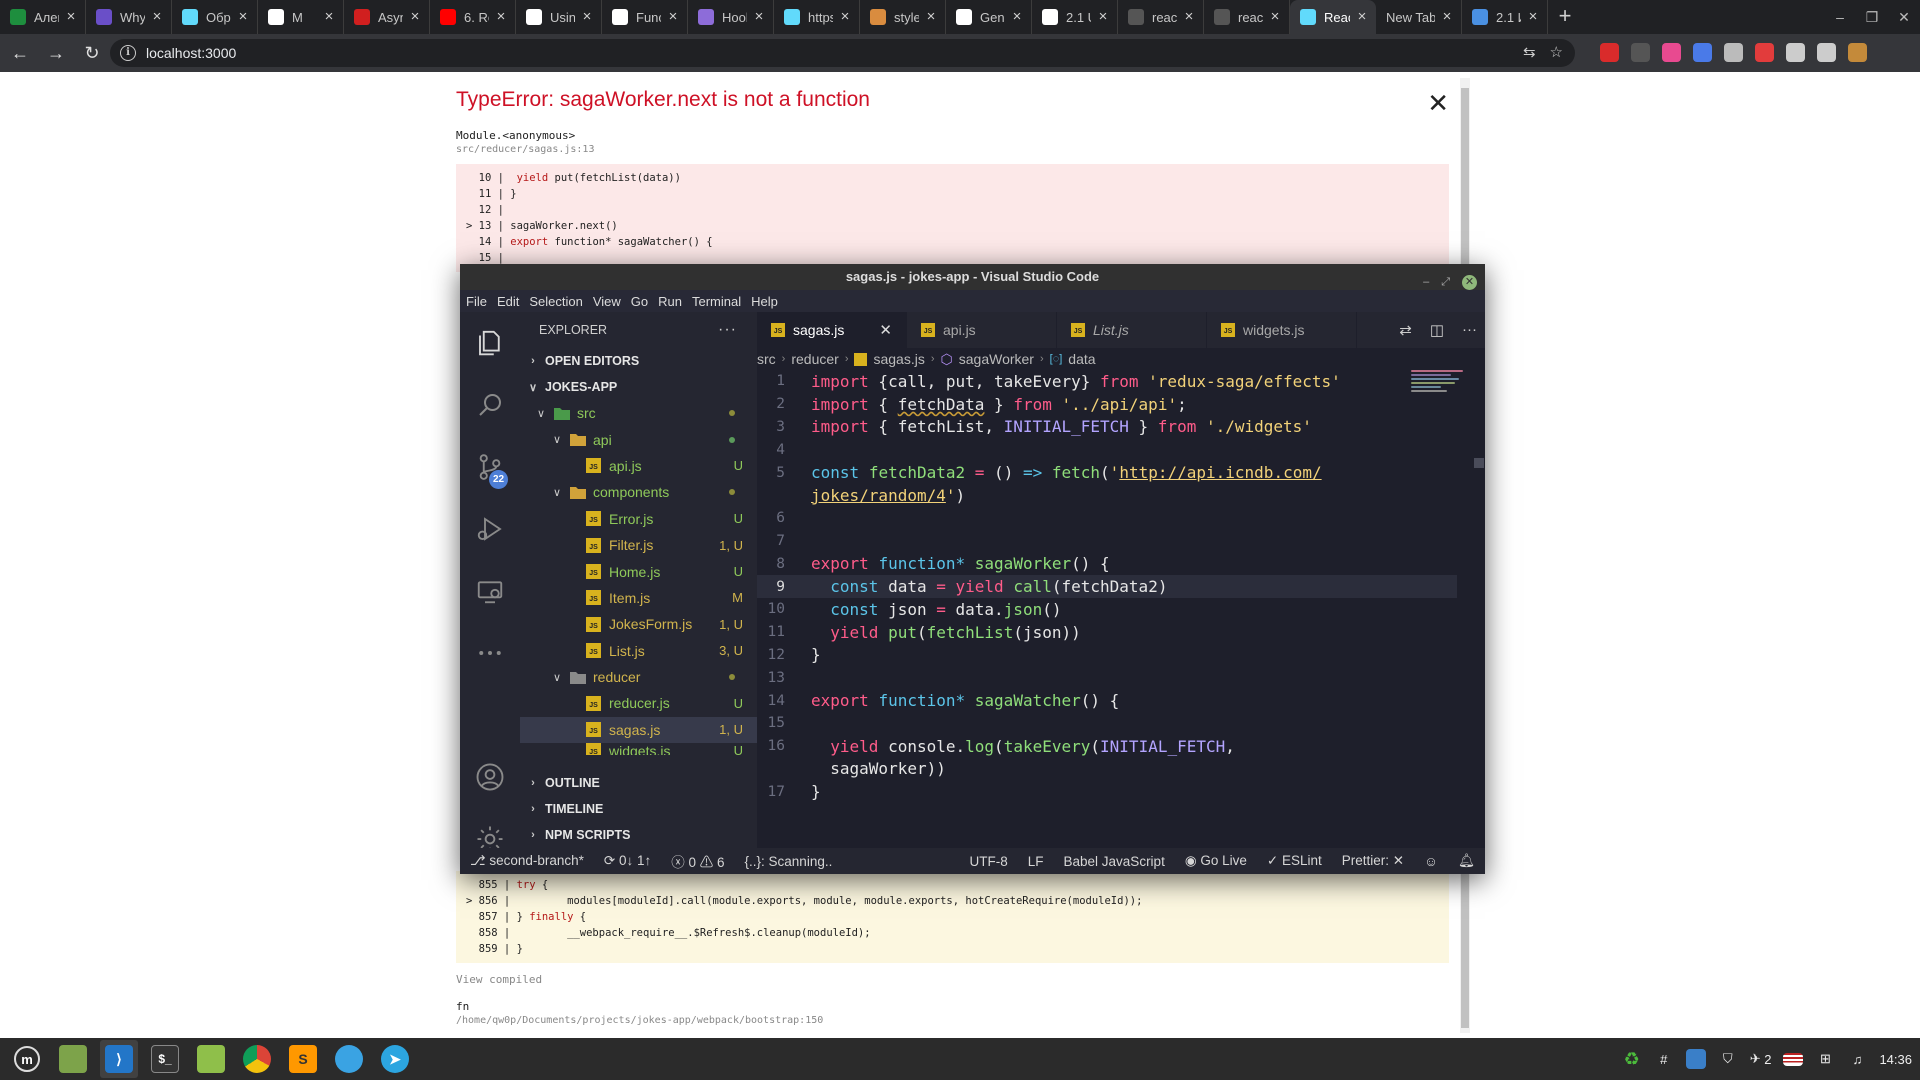 Image resolution: width=1920 pixels, height=1080 pixels. Describe the element at coordinates (56, 53) in the screenshot. I see `forward-icon: →` at that location.